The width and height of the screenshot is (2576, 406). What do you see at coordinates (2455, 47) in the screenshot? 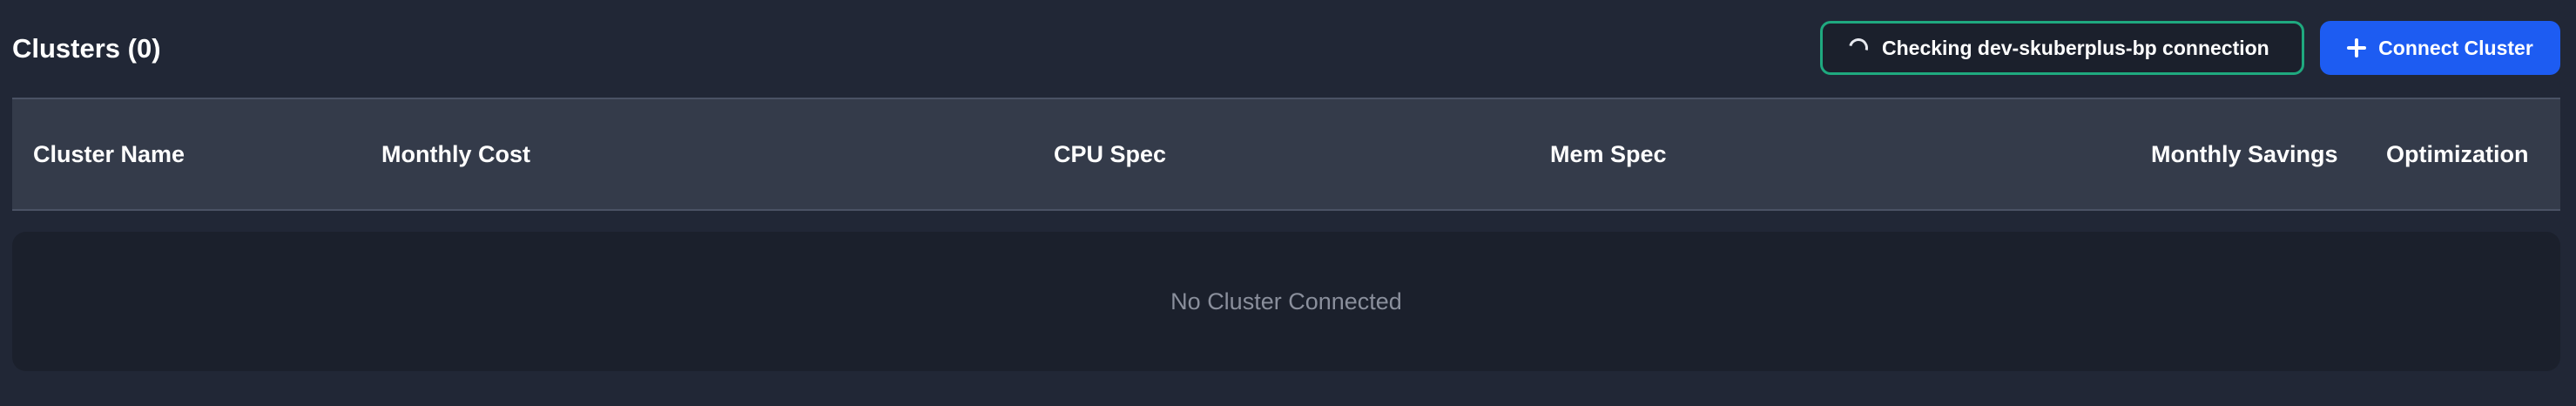
I see `connect-cluster-label: Connect Cluster` at bounding box center [2455, 47].